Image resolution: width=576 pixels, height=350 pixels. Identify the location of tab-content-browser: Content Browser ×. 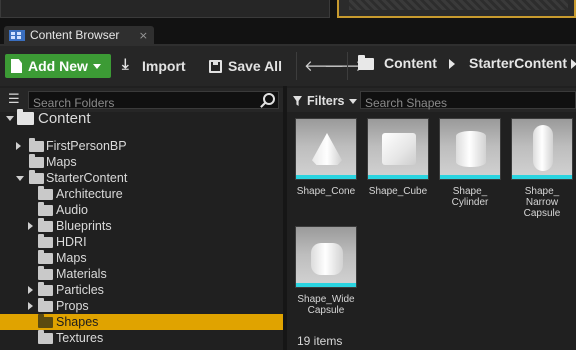
(79, 35).